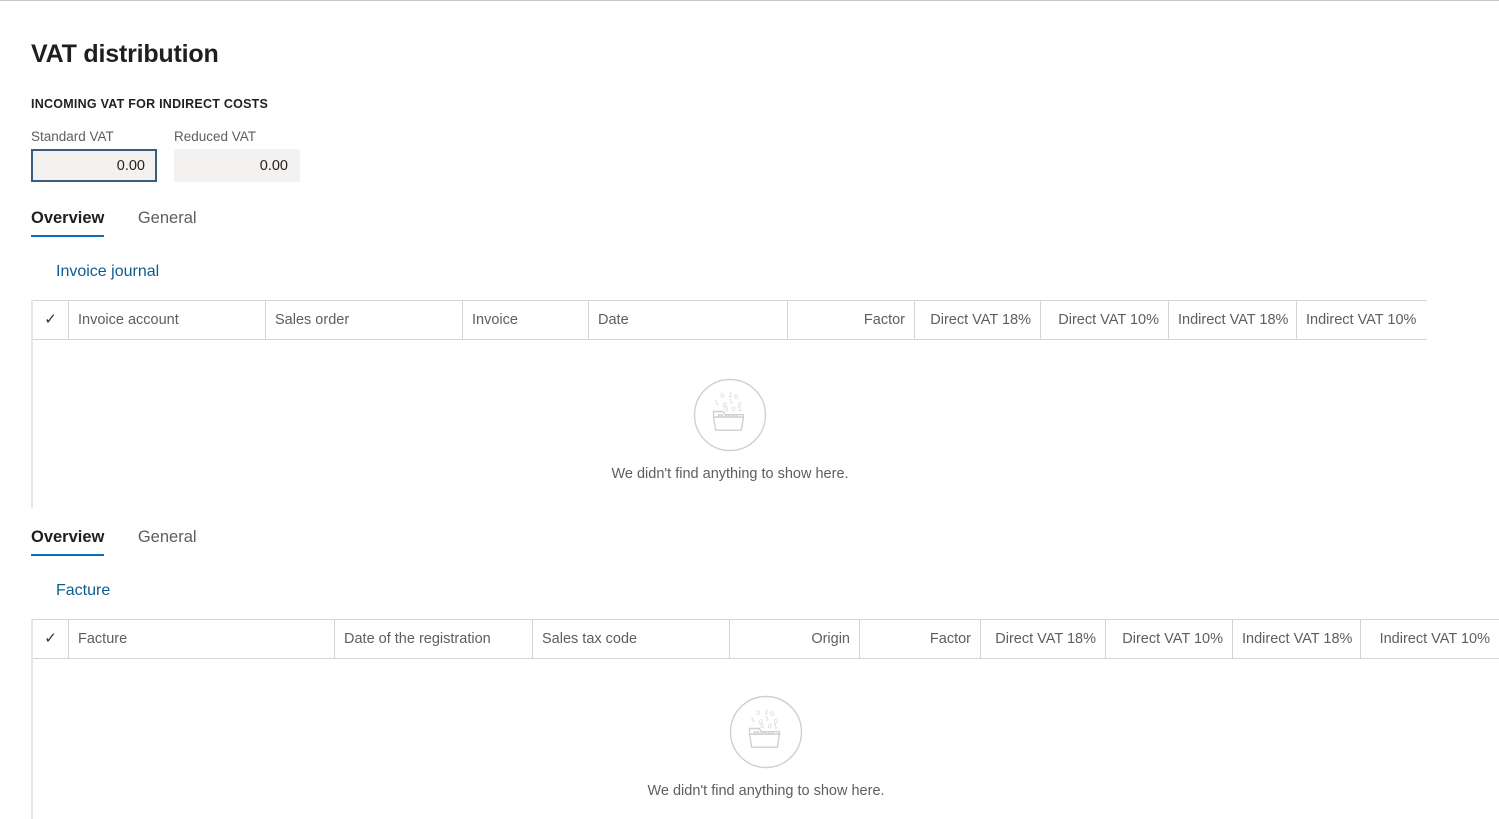 The height and width of the screenshot is (819, 1499). I want to click on column-origin: Origin, so click(795, 639).